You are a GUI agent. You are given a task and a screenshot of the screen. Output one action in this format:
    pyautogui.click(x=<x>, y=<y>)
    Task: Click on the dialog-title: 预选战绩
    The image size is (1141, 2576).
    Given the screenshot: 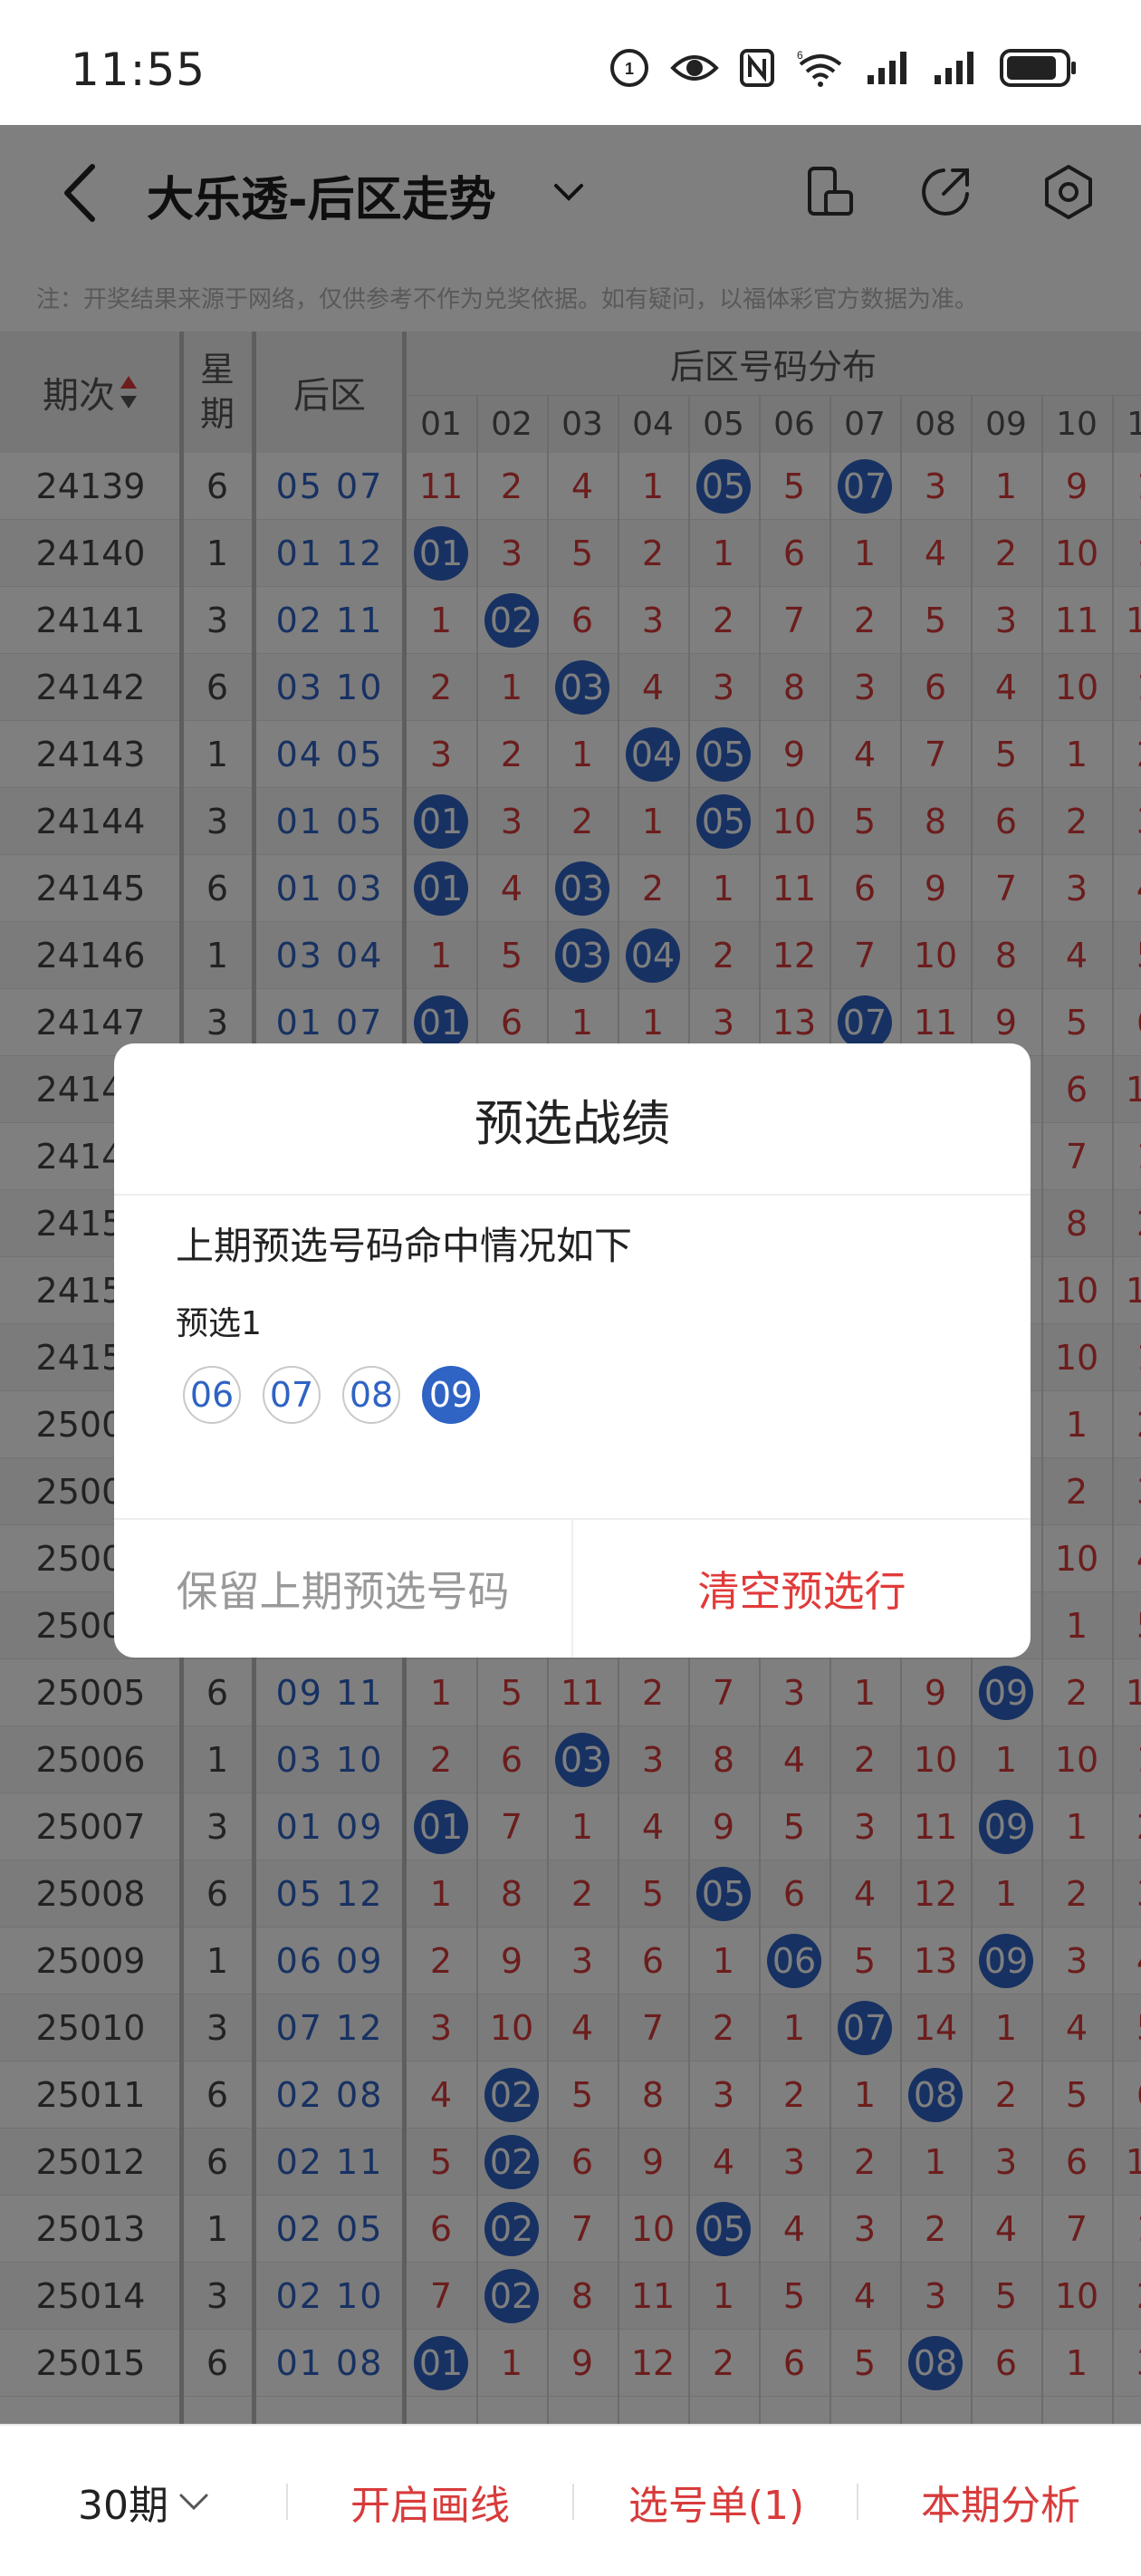 What is the action you would take?
    pyautogui.click(x=572, y=1119)
    